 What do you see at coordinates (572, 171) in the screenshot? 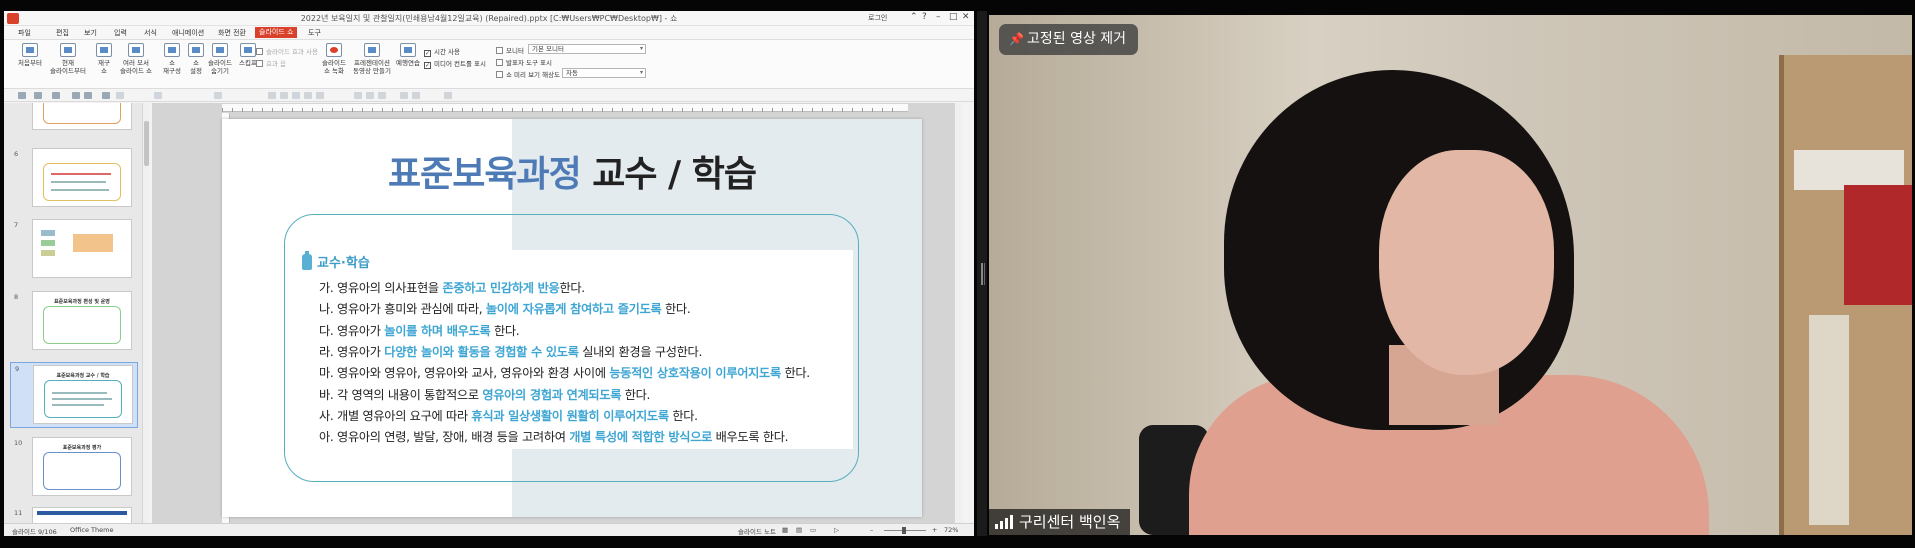
I see `slide-title: 표준보육과정 교수 / 학습` at bounding box center [572, 171].